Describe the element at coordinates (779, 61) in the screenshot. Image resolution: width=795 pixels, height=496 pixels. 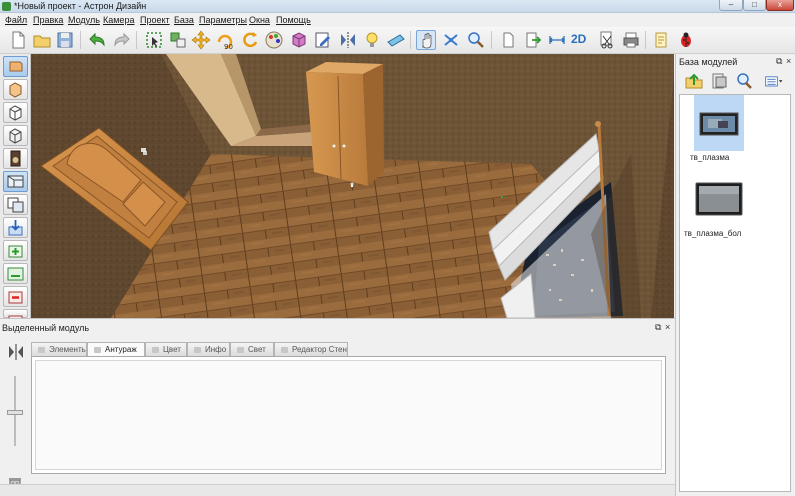
I see `module-base-dock-button: ⧉` at that location.